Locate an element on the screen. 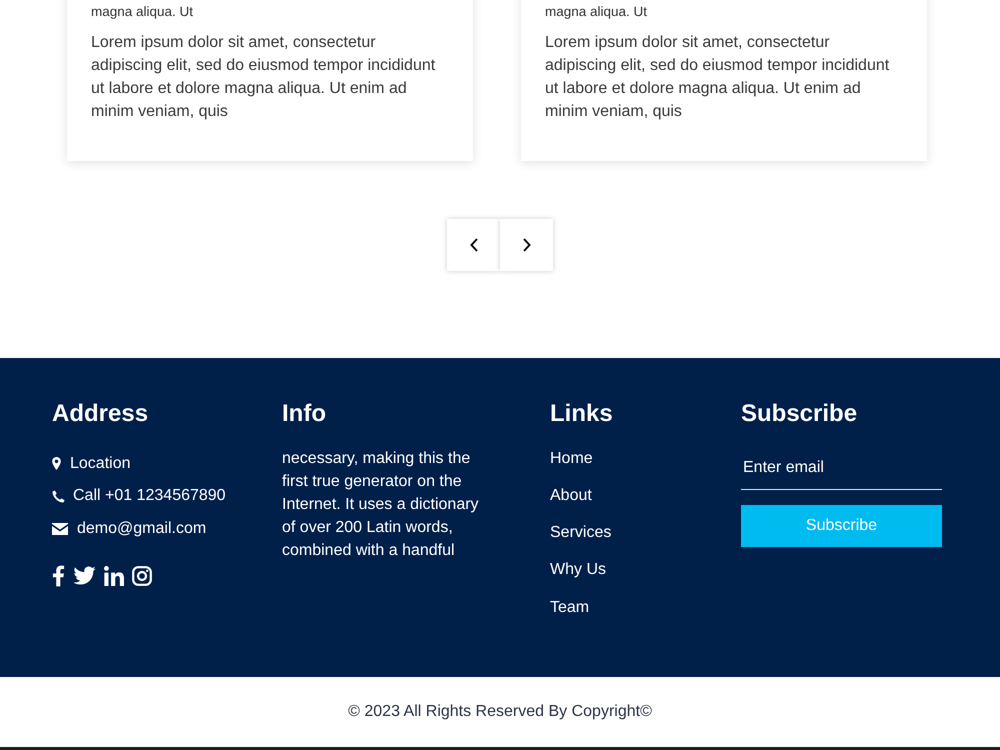  phone-icon is located at coordinates (58, 496).